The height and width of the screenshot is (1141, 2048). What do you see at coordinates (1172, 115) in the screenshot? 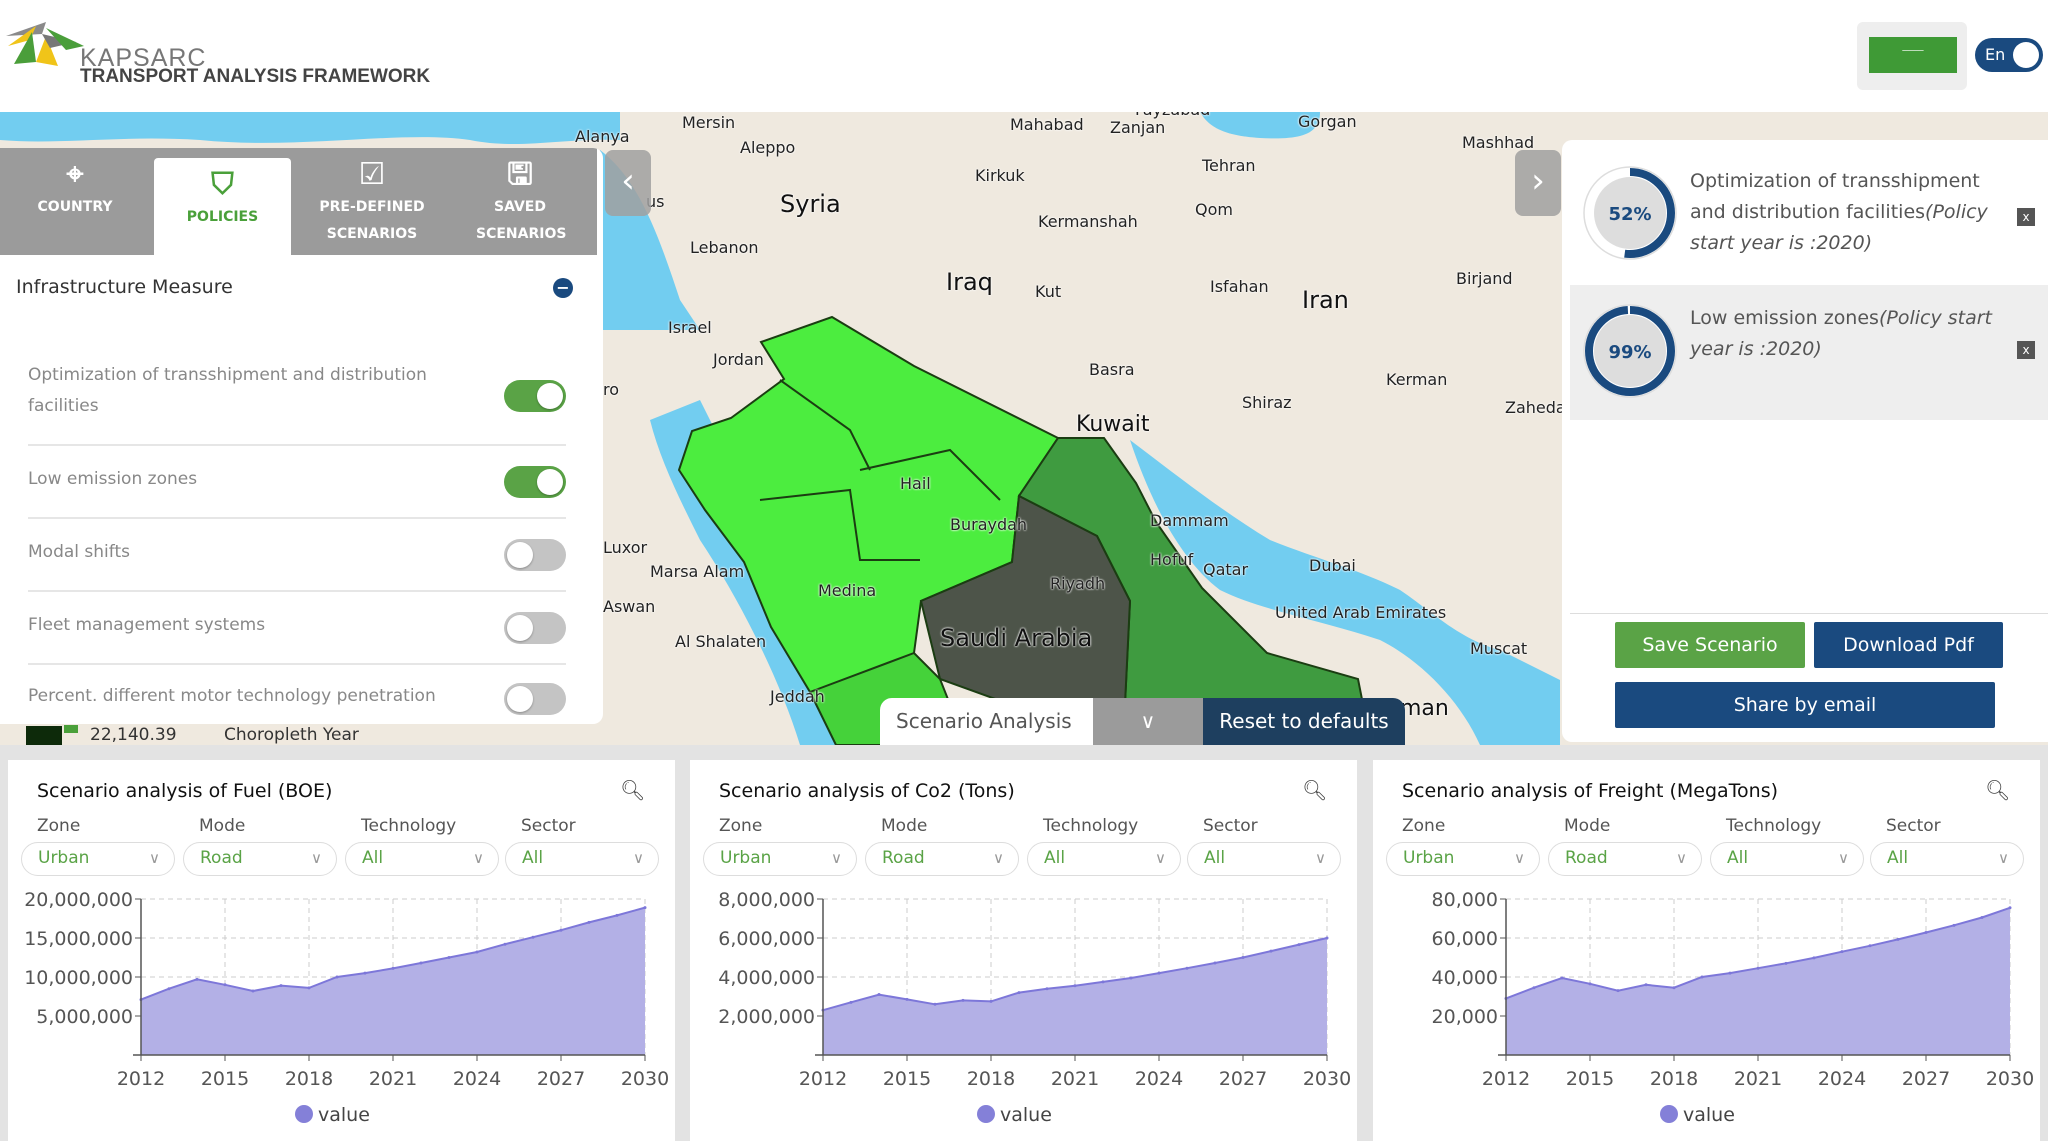
I see `map-label: Fayzabad` at bounding box center [1172, 115].